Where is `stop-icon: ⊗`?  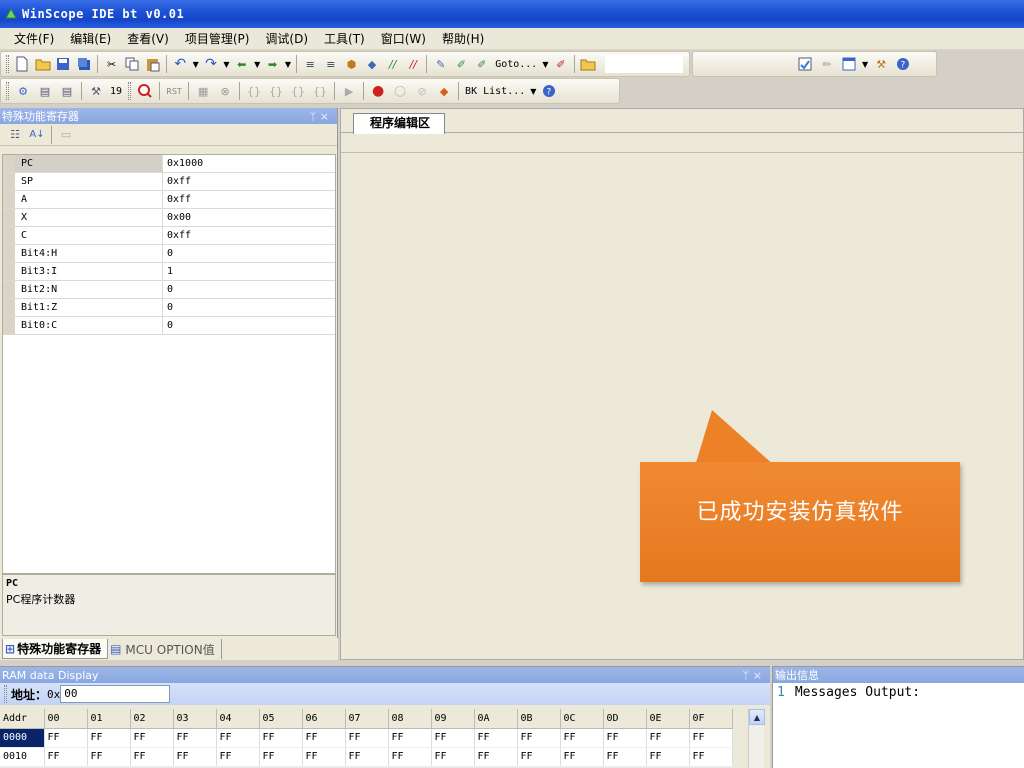
stop-icon: ⊗ is located at coordinates (225, 91).